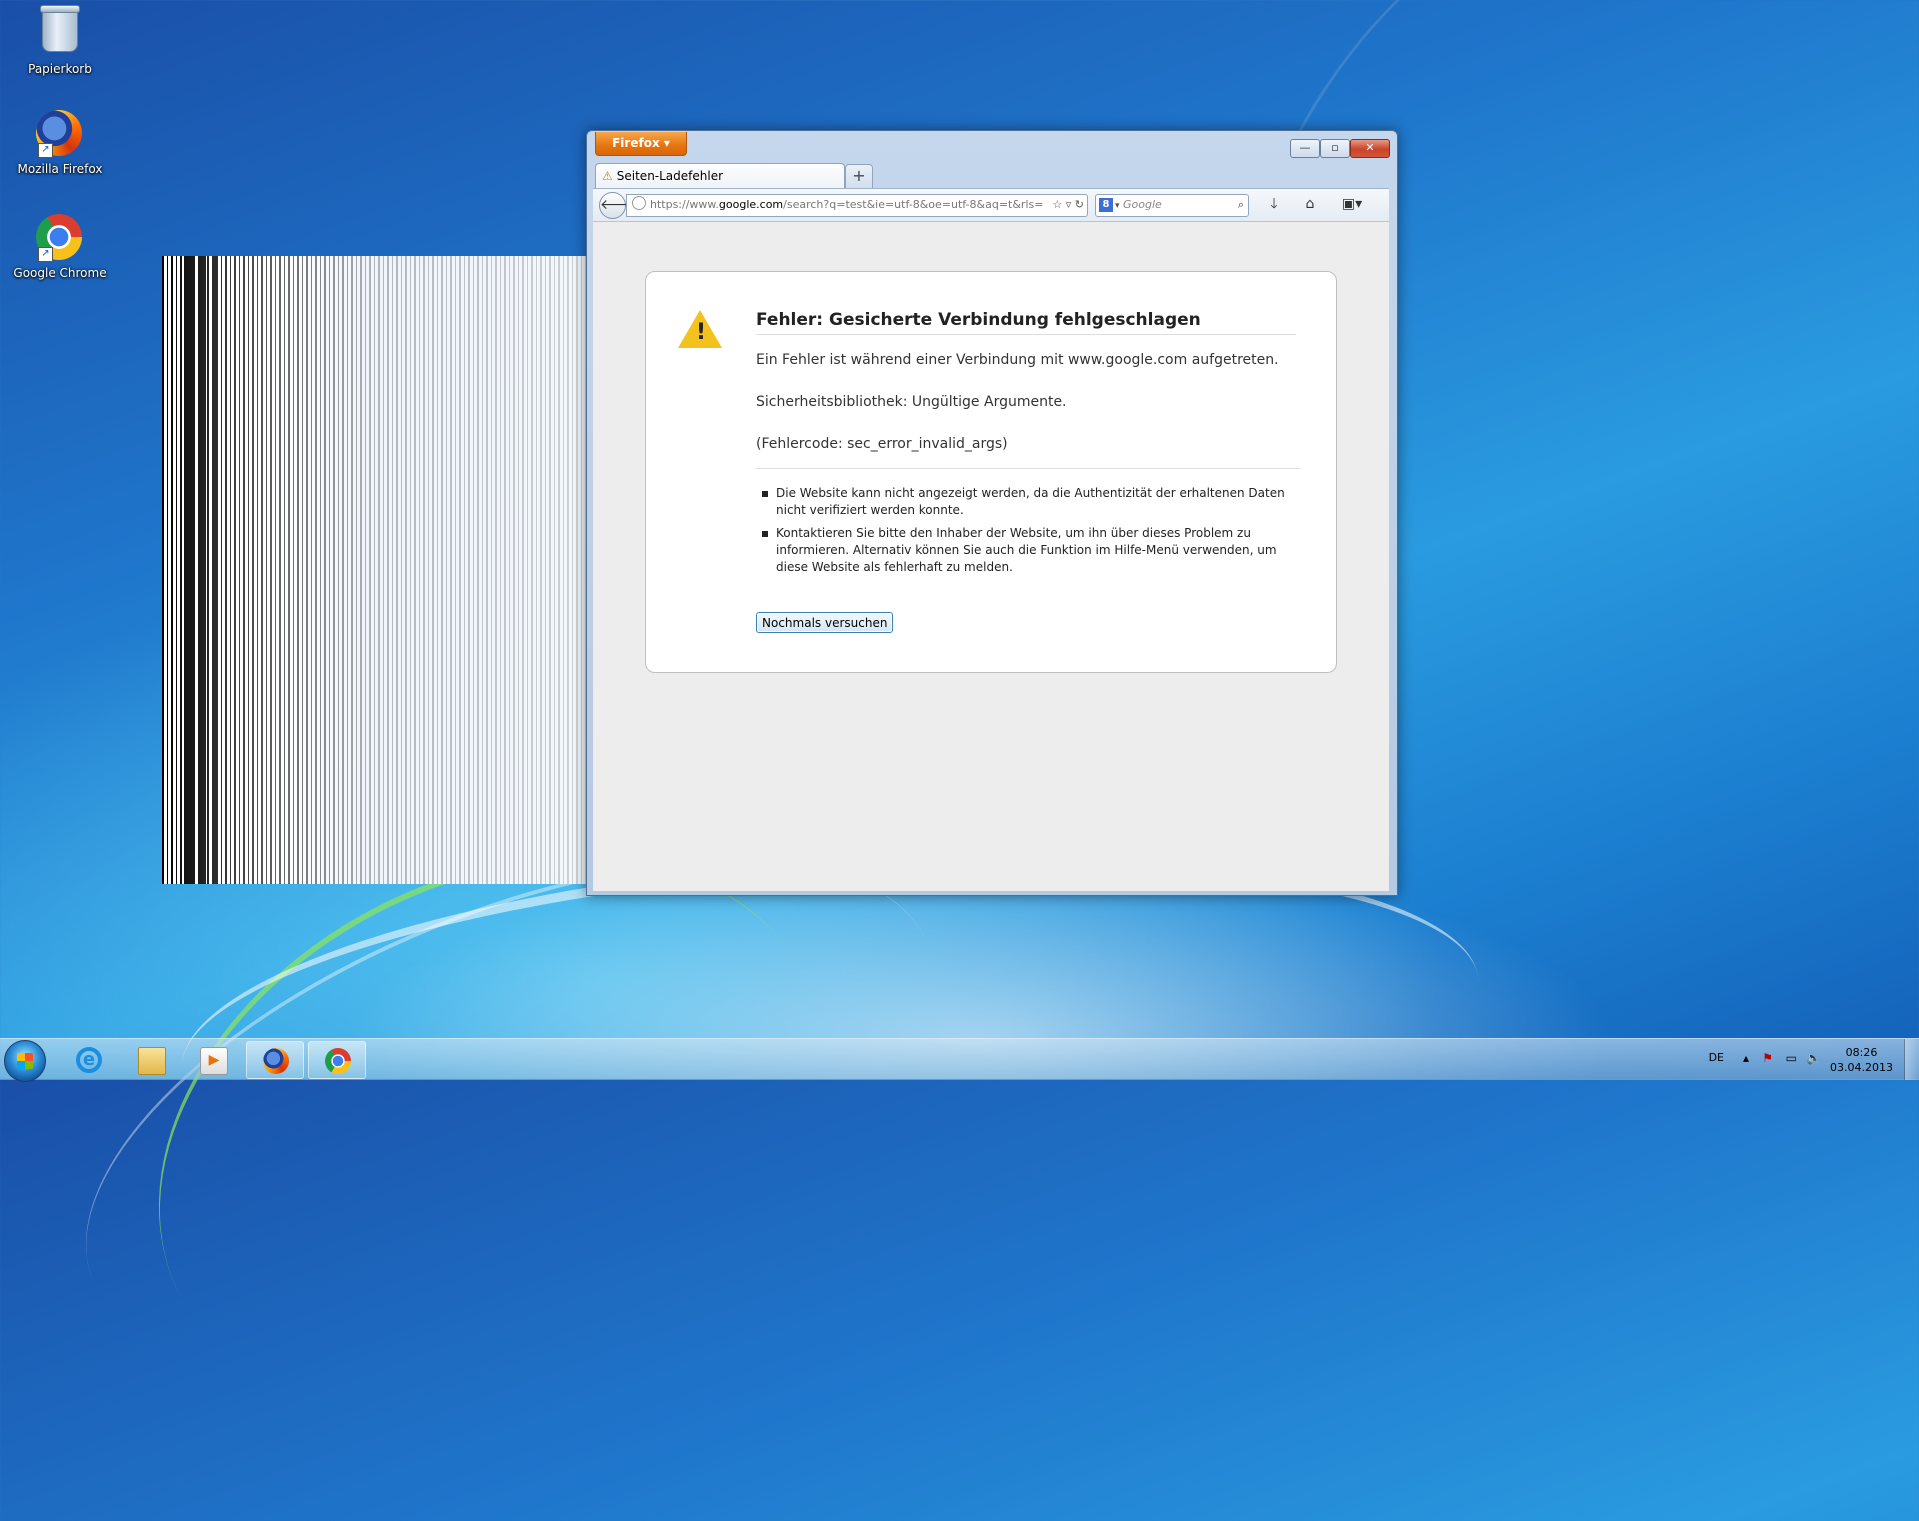  I want to click on internet-explorer-icon: e, so click(89, 1060).